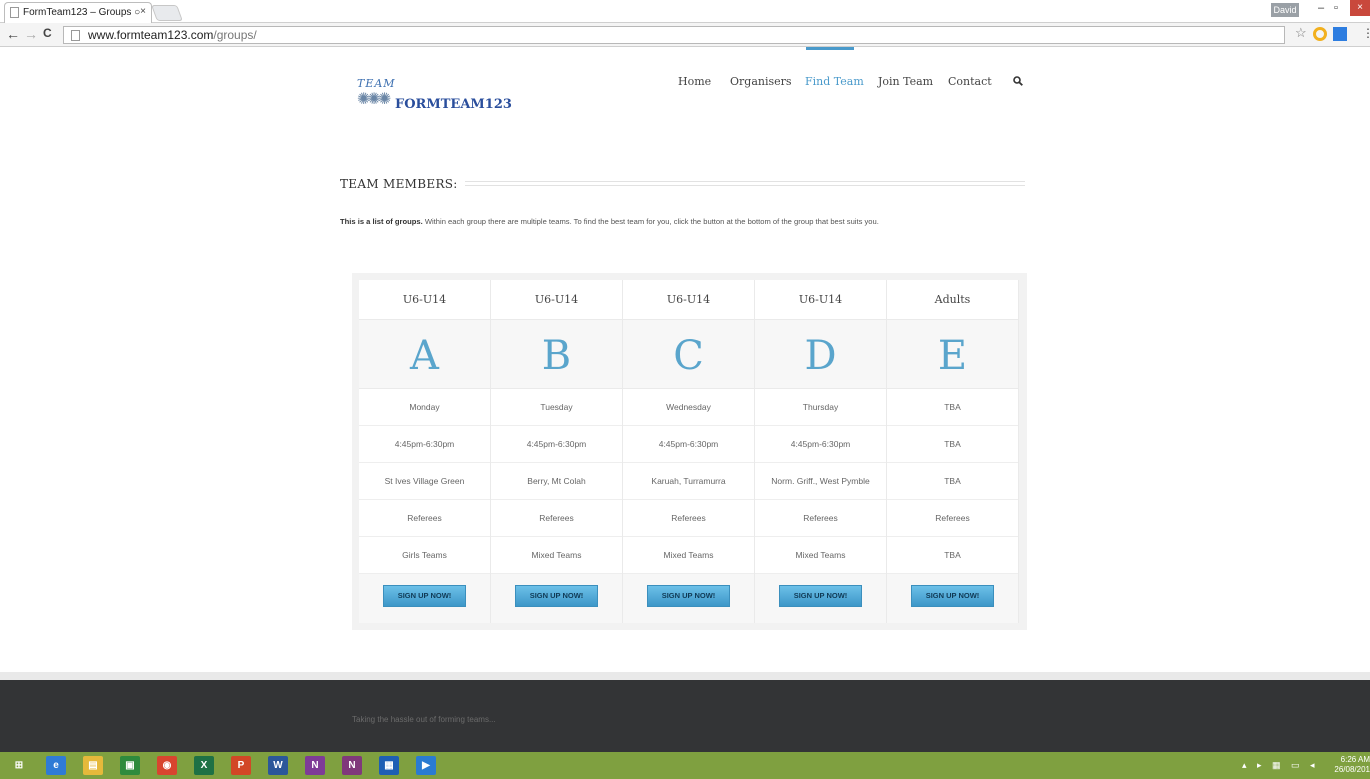 The height and width of the screenshot is (779, 1370). What do you see at coordinates (970, 81) in the screenshot?
I see `nav-contact: Contact` at bounding box center [970, 81].